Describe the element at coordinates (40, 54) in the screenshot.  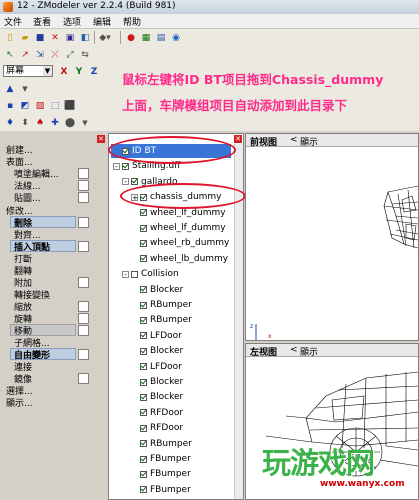
I see `cursor-plus-icon: ⇲` at that location.